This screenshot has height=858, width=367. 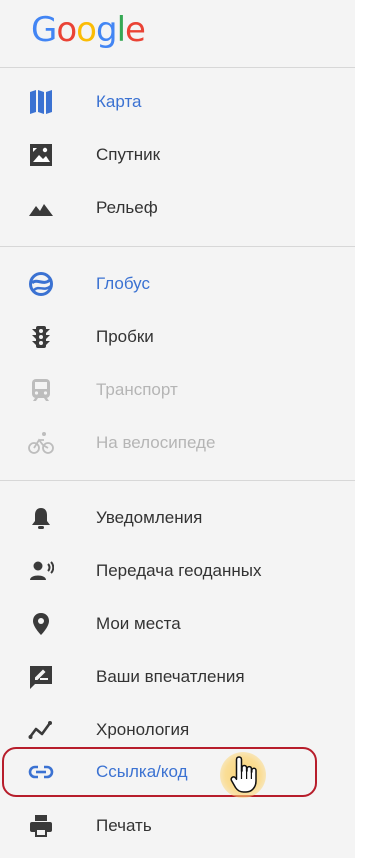 I want to click on timeline-icon, so click(x=41, y=730).